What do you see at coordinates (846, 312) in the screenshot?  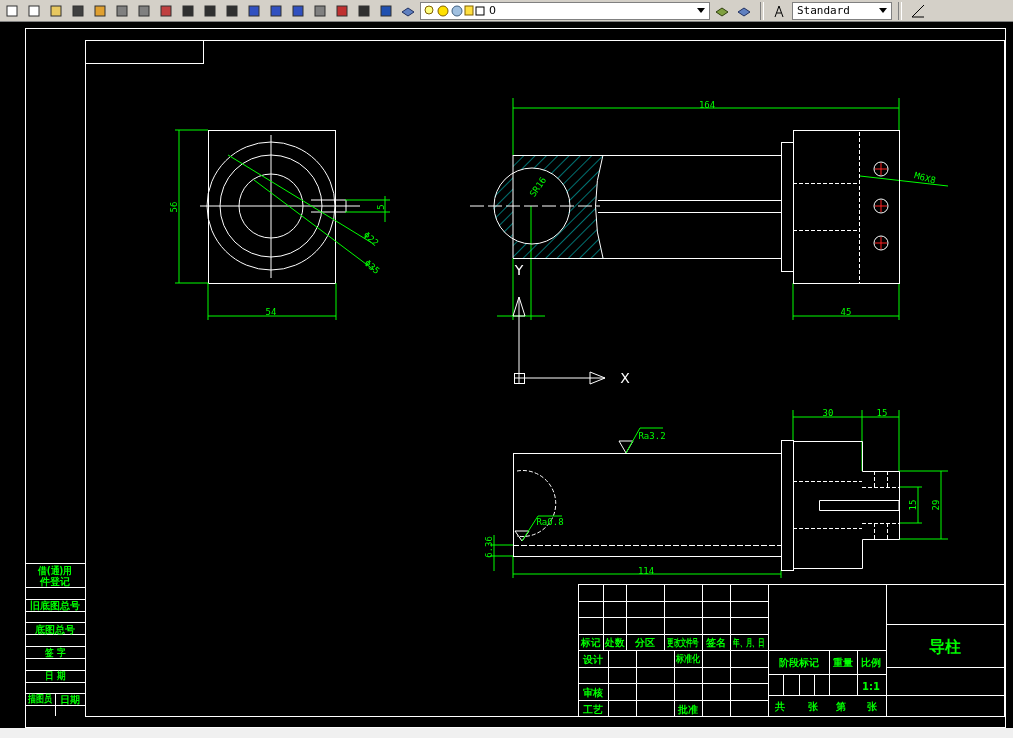 I see `dimension-text: 45` at bounding box center [846, 312].